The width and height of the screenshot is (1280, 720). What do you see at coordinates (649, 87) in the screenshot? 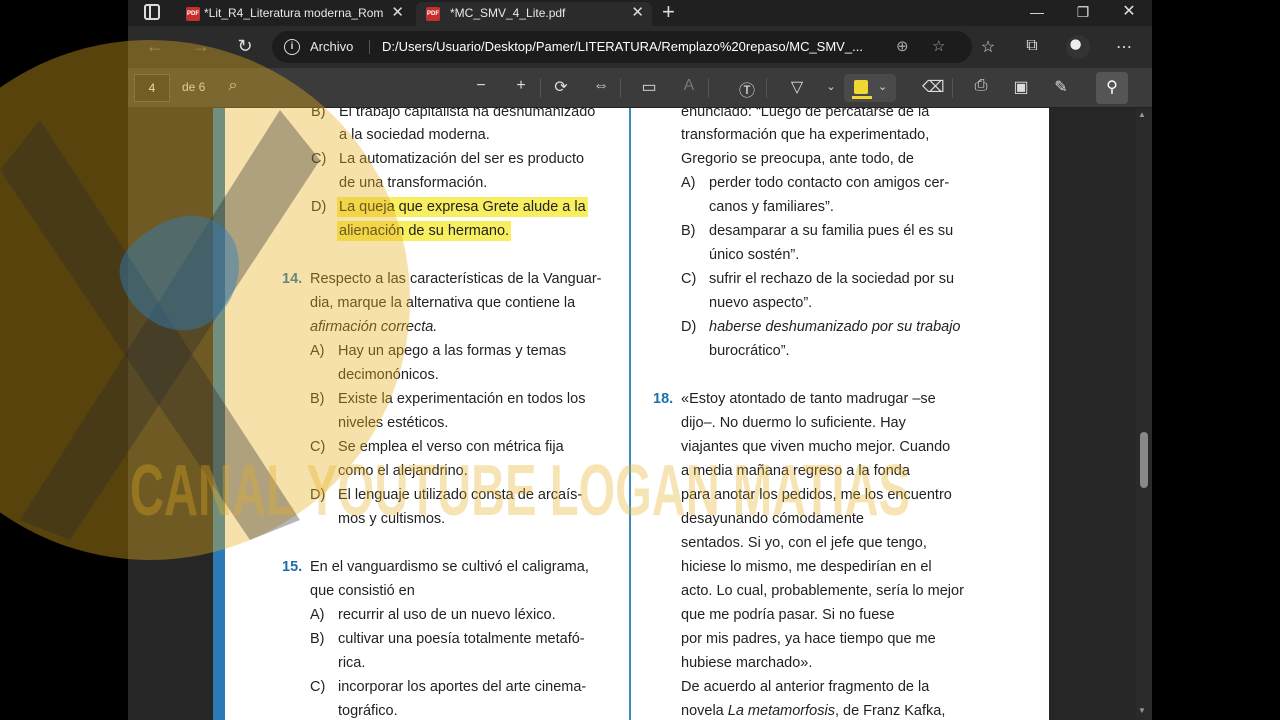
I see `page-view-icon: ▭` at bounding box center [649, 87].